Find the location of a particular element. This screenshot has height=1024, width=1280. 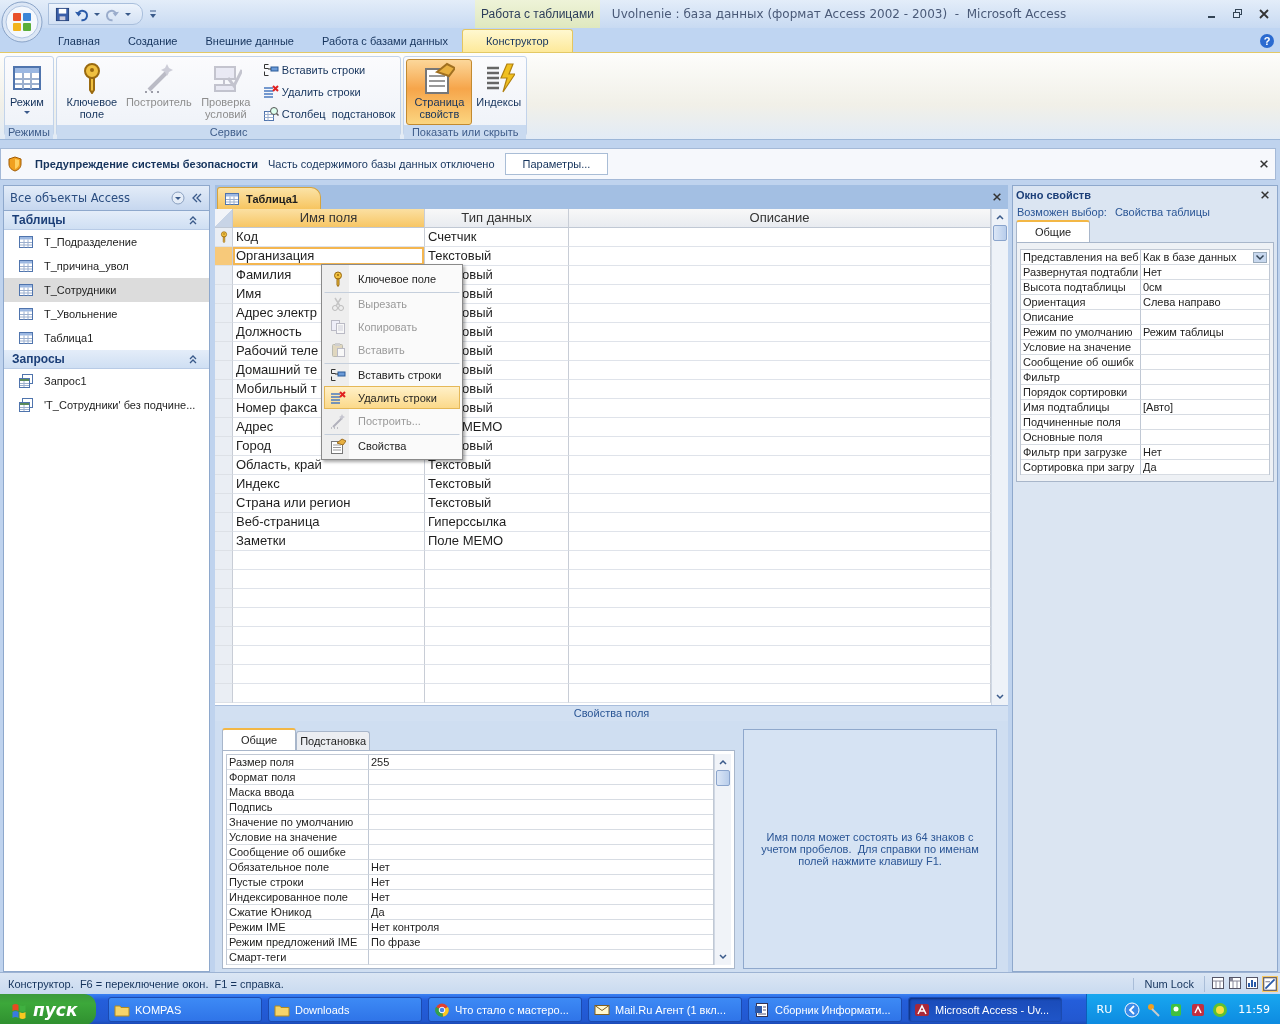

property-name: Описание is located at coordinates (1081, 317).